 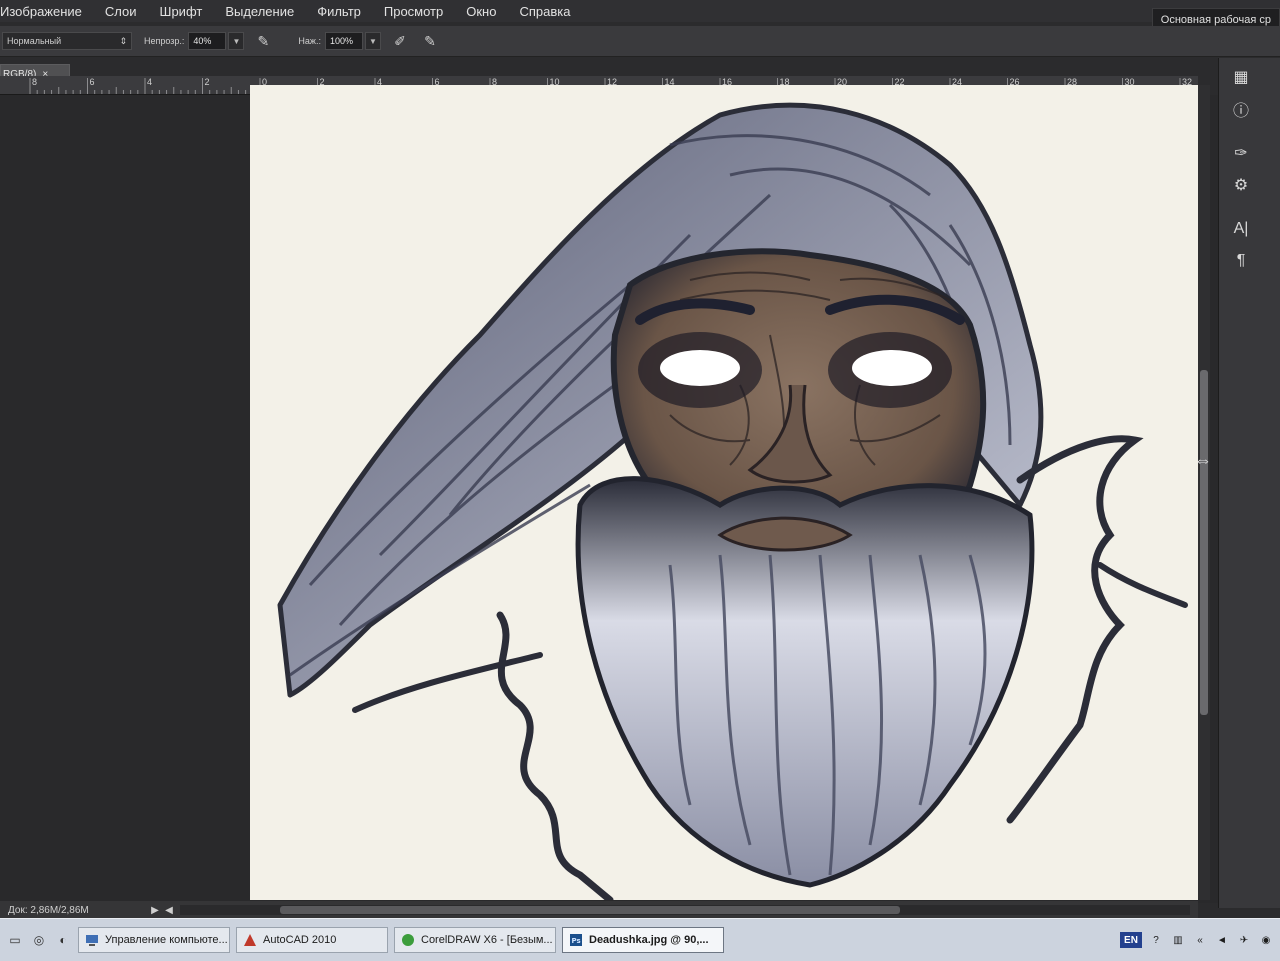 What do you see at coordinates (430, 41) in the screenshot?
I see `tablet-pressure-icon: ✎` at bounding box center [430, 41].